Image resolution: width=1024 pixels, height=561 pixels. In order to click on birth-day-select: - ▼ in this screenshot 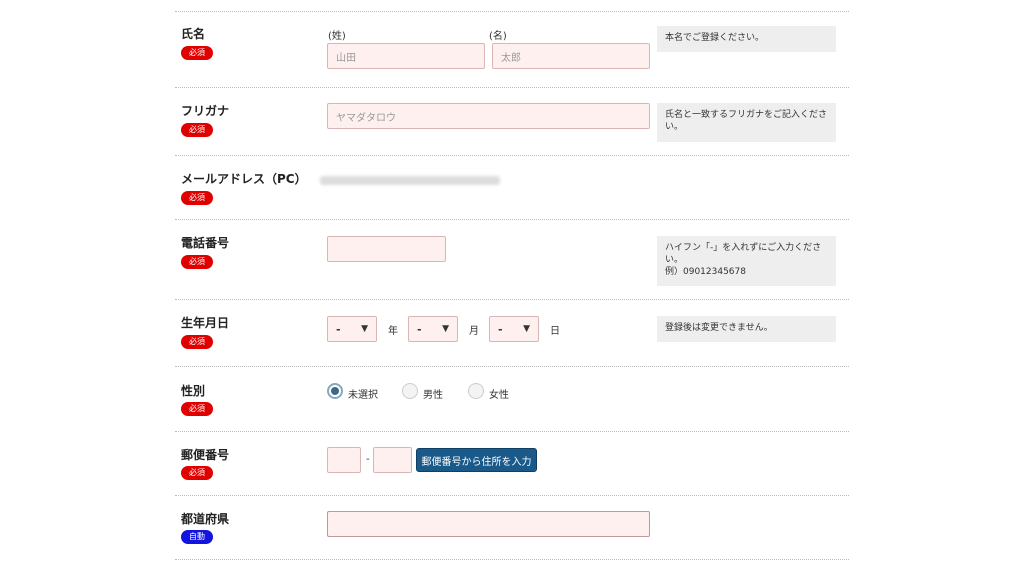, I will do `click(514, 329)`.